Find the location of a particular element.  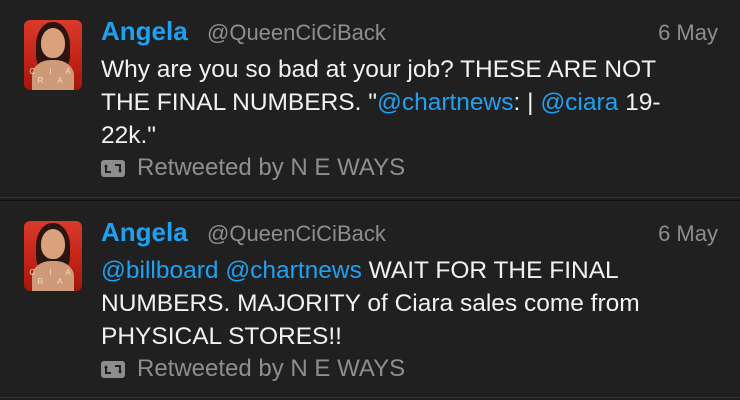

mention-link: @ciara is located at coordinates (579, 102).